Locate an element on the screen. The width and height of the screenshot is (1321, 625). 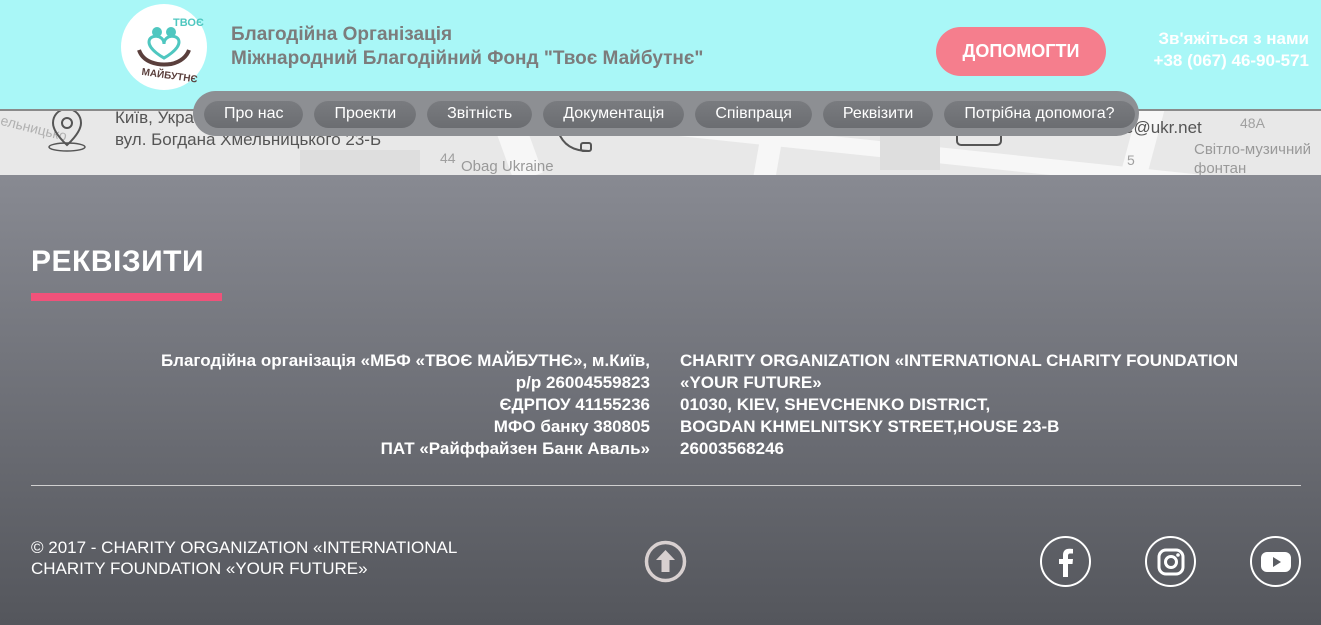
contact-block: Зв'яжіться з нами +38 (067) 46-90-571 is located at coordinates (1231, 50).